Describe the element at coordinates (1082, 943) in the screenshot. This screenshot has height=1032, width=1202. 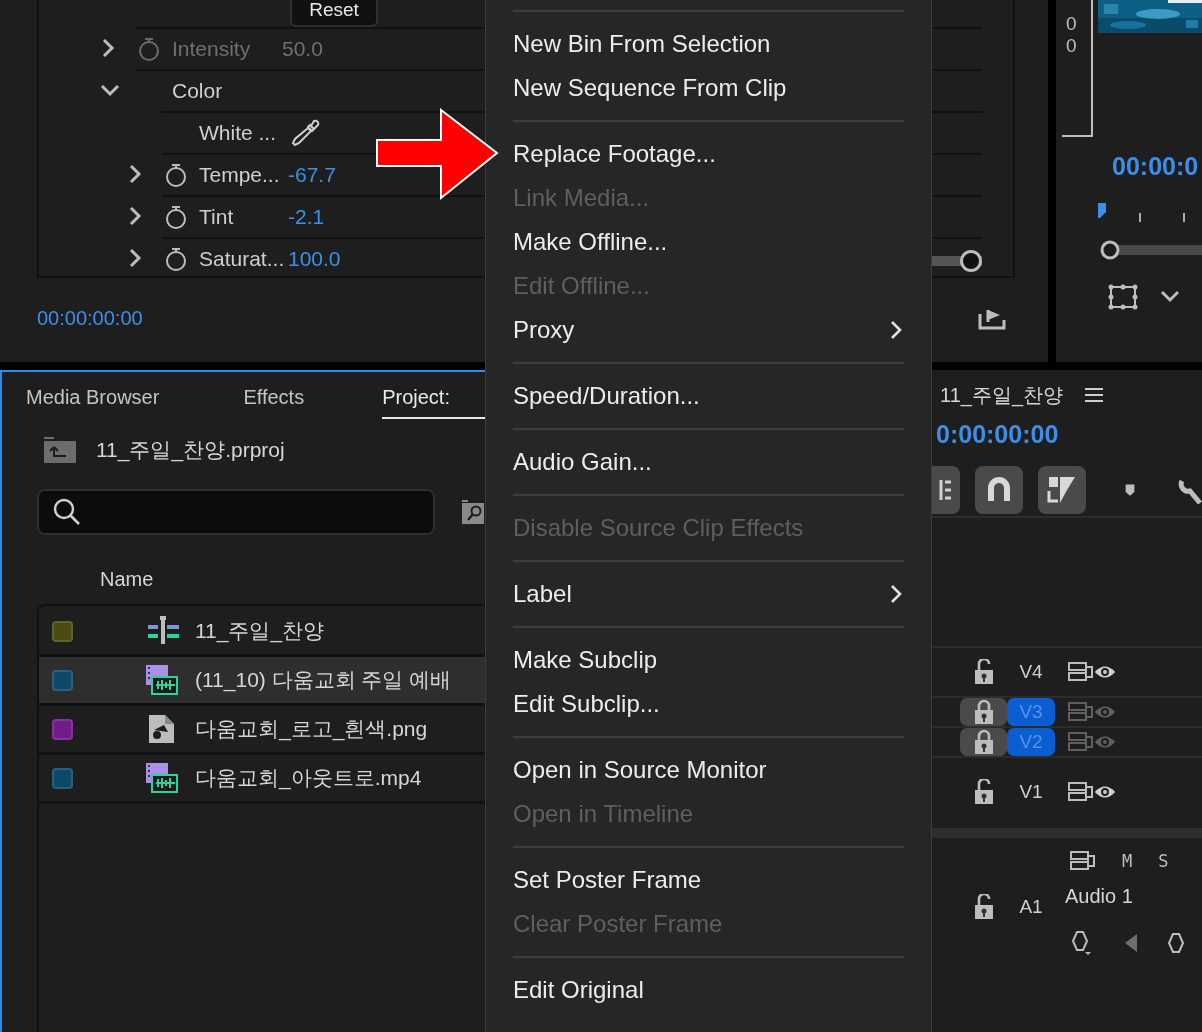
I see `keyframe-menu-icon` at that location.